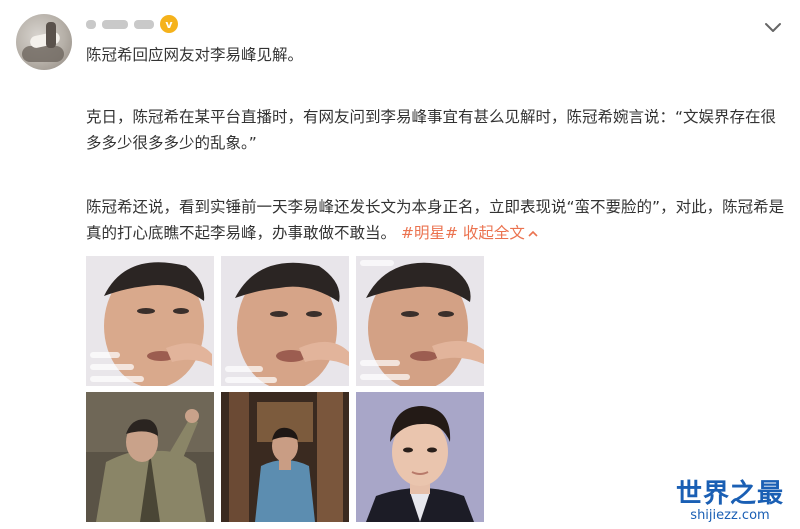 The width and height of the screenshot is (800, 529). Describe the element at coordinates (773, 27) in the screenshot. I see `chevron-down-icon` at that location.